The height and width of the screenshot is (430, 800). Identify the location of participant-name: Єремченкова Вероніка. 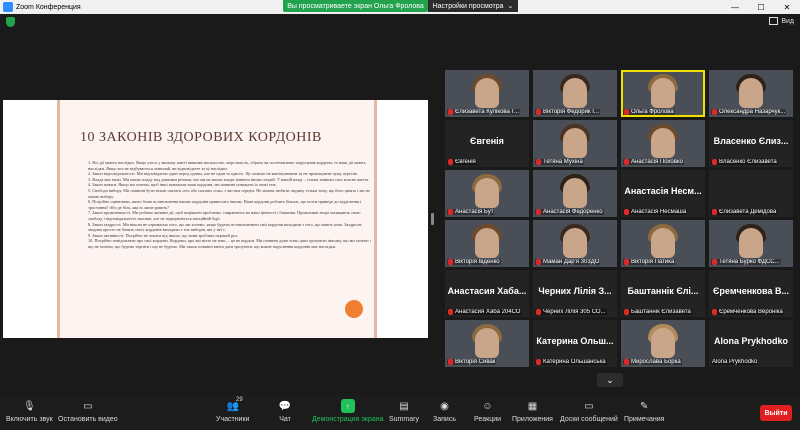
(751, 312).